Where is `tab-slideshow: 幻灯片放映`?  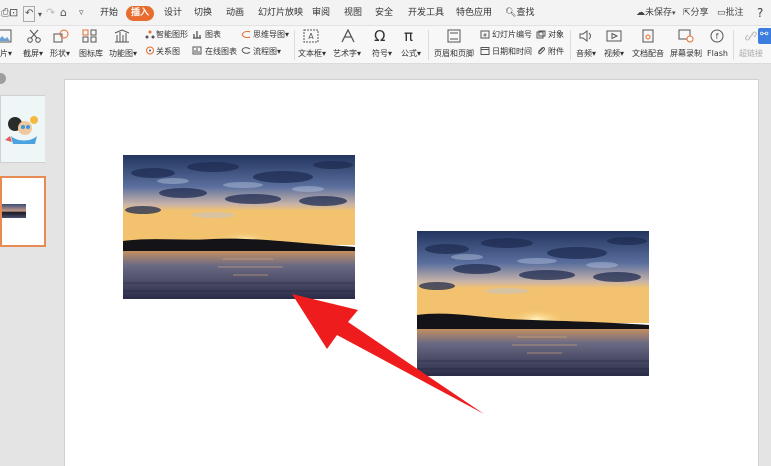 tab-slideshow: 幻灯片放映 is located at coordinates (280, 13).